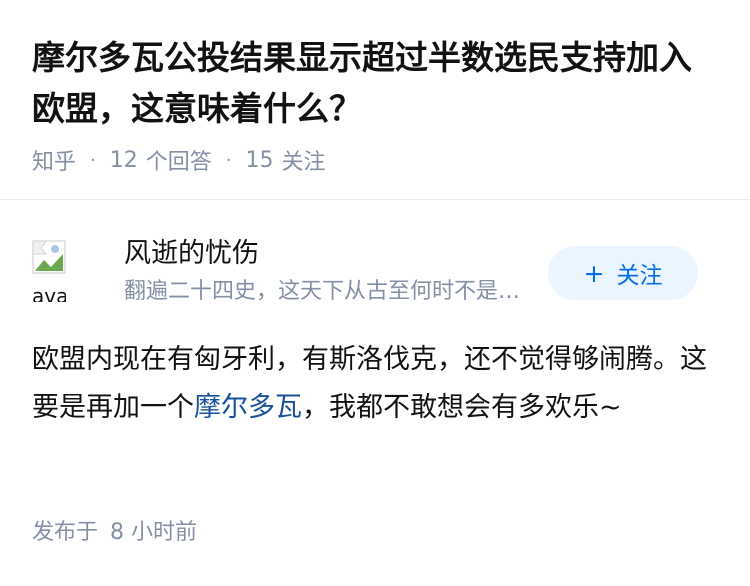  Describe the element at coordinates (462, 407) in the screenshot. I see `answer-text-after: ，我都不敢想会有多欢乐~` at that location.